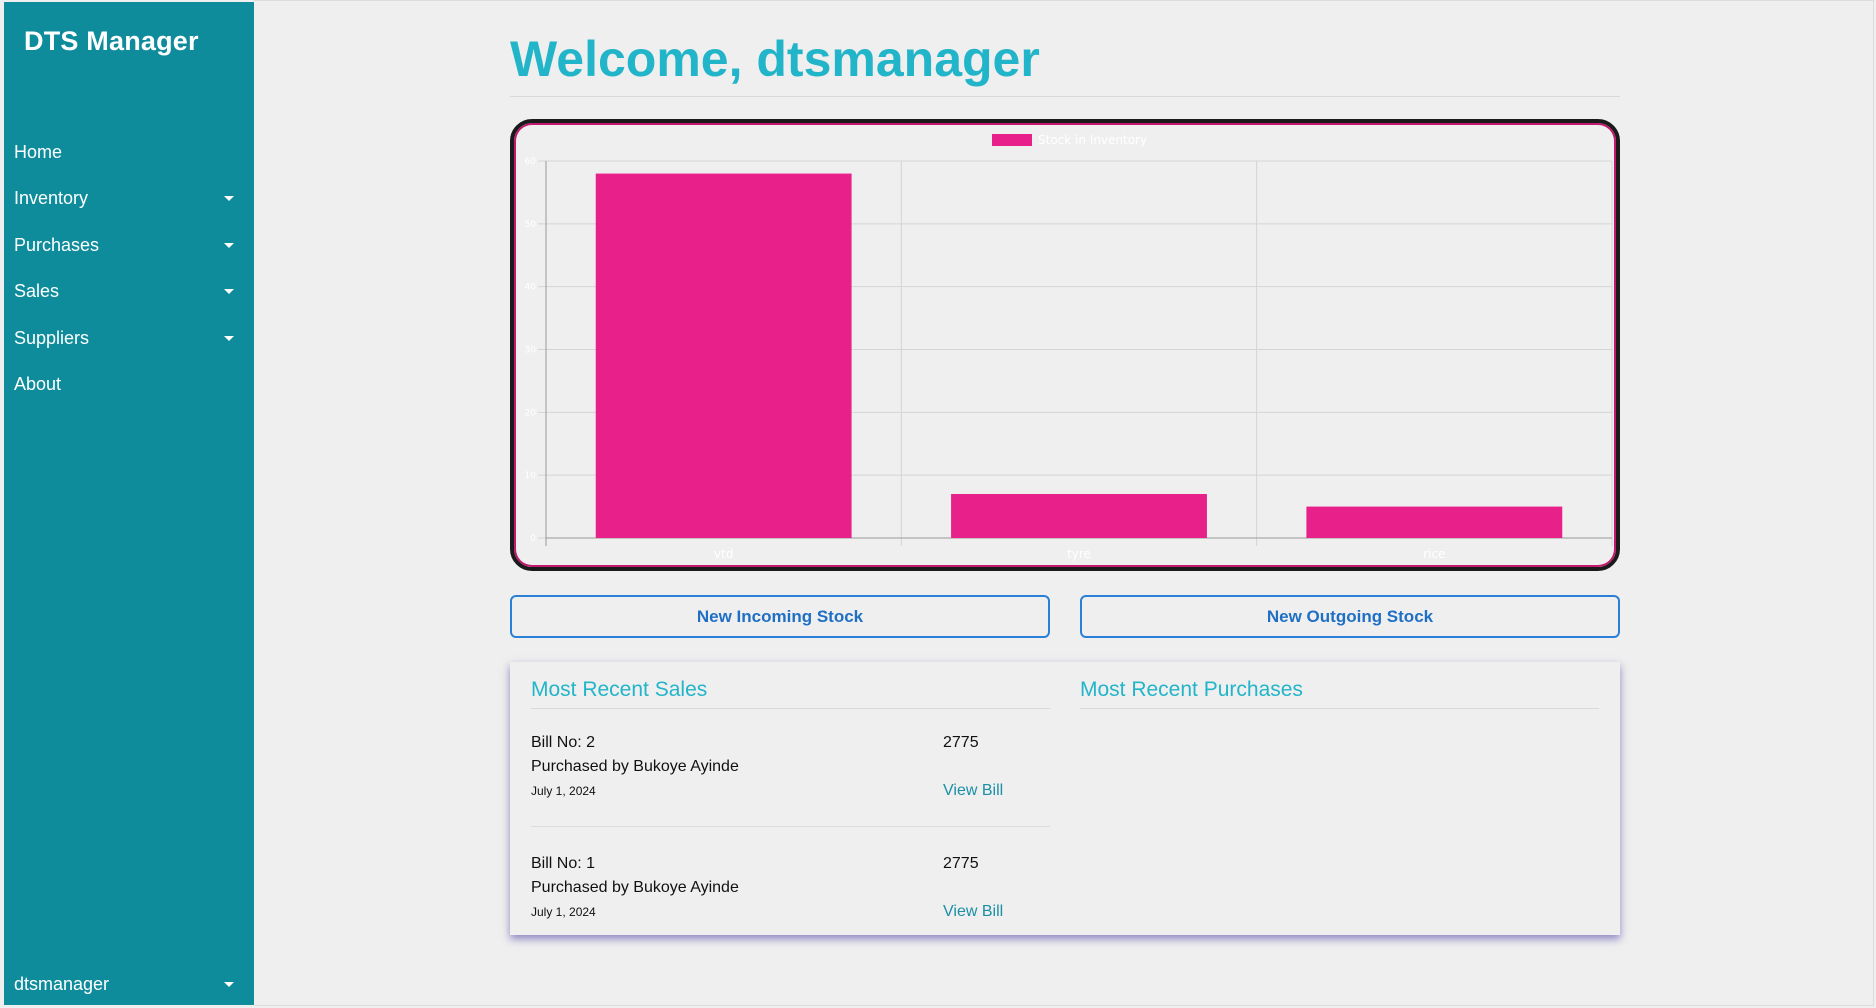 The image size is (1876, 1008). What do you see at coordinates (62, 983) in the screenshot?
I see `user-name: dtsmanager` at bounding box center [62, 983].